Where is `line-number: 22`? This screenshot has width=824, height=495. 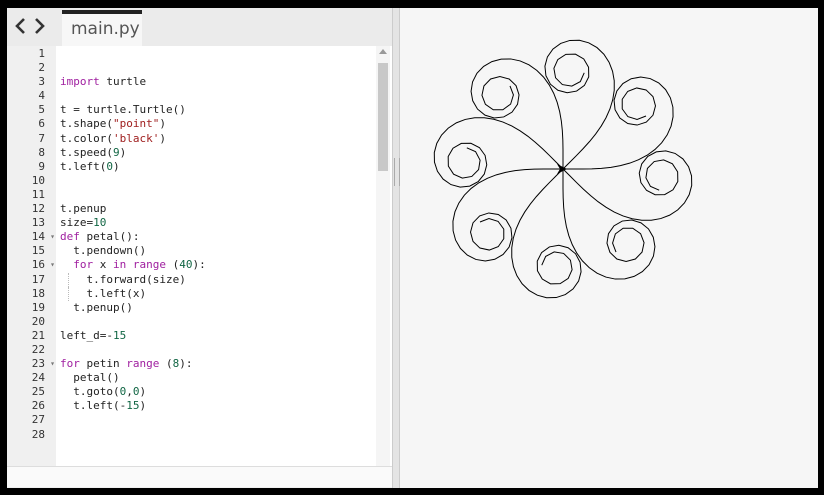 line-number: 22 is located at coordinates (38, 349).